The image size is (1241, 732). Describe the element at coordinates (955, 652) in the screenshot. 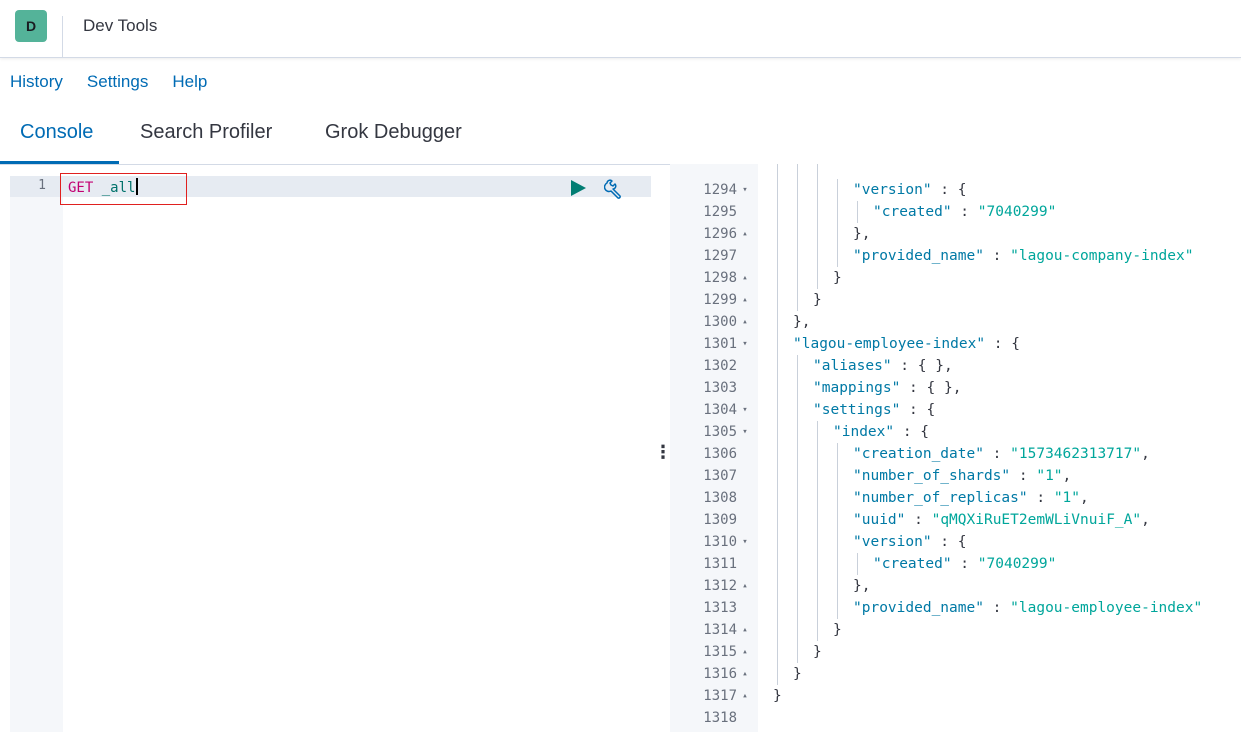

I see `output-line: 1315 ▴}` at that location.